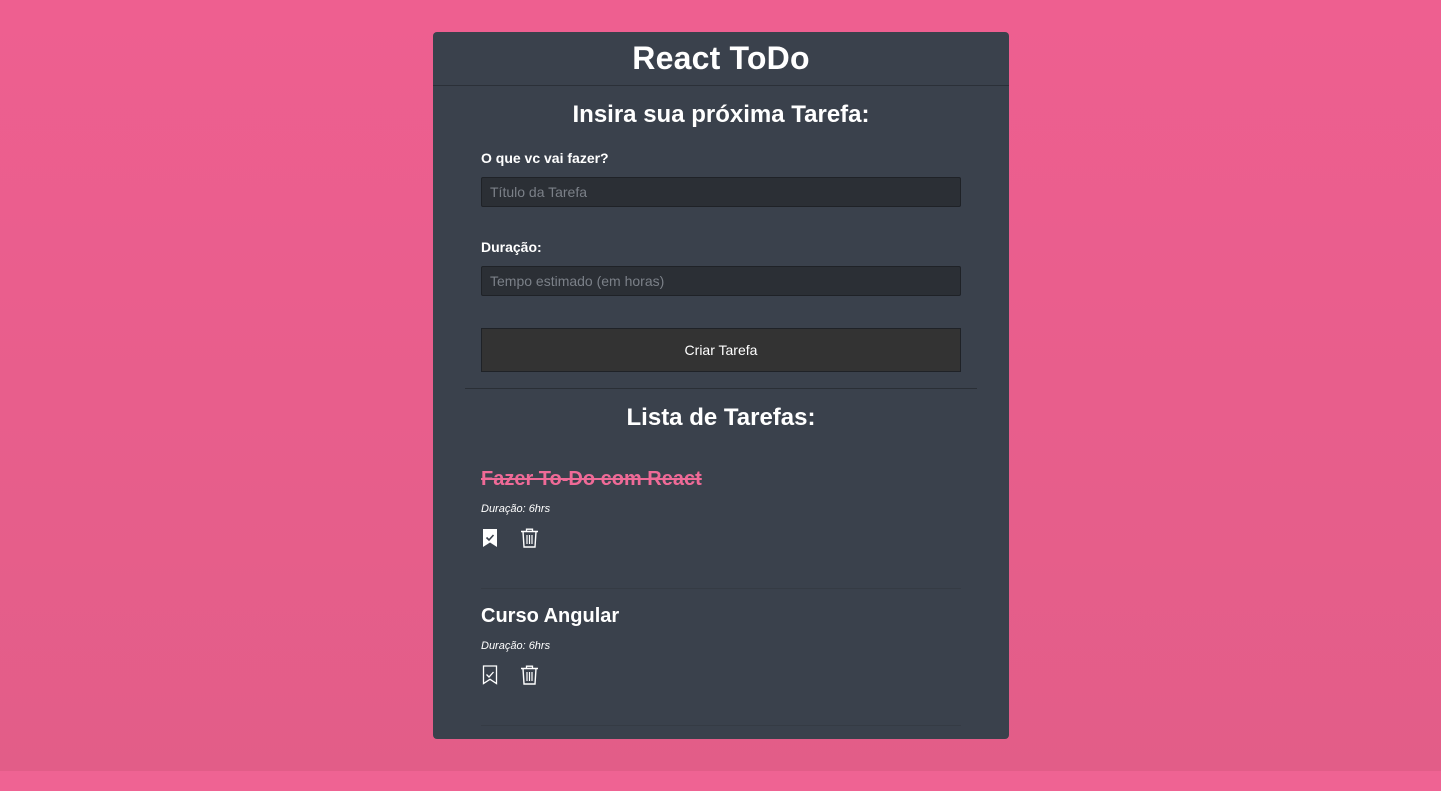 Image resolution: width=1441 pixels, height=791 pixels. What do you see at coordinates (721, 281) in the screenshot?
I see `duration-input` at bounding box center [721, 281].